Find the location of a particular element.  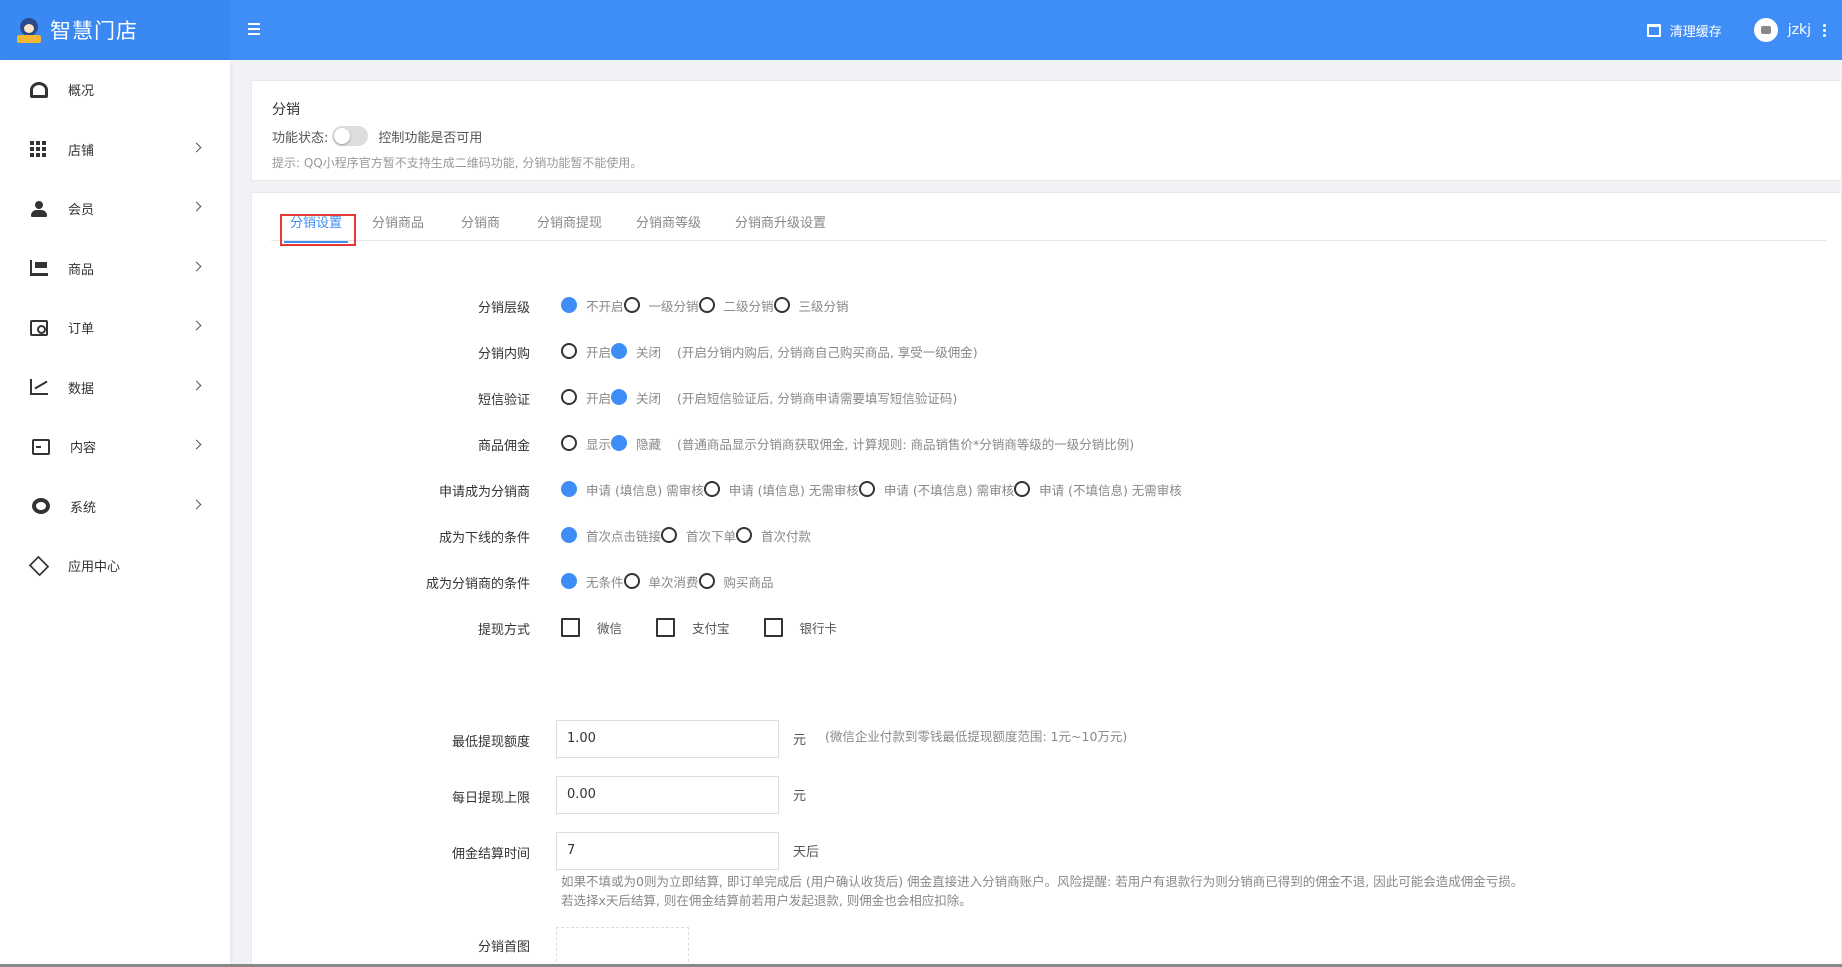

radio-commission-show: 显示 is located at coordinates (586, 443).